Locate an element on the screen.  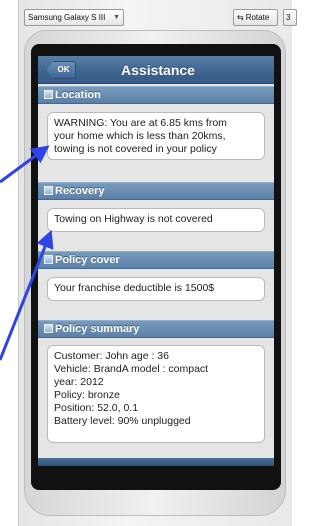
section-header-location: Location is located at coordinates (156, 95).